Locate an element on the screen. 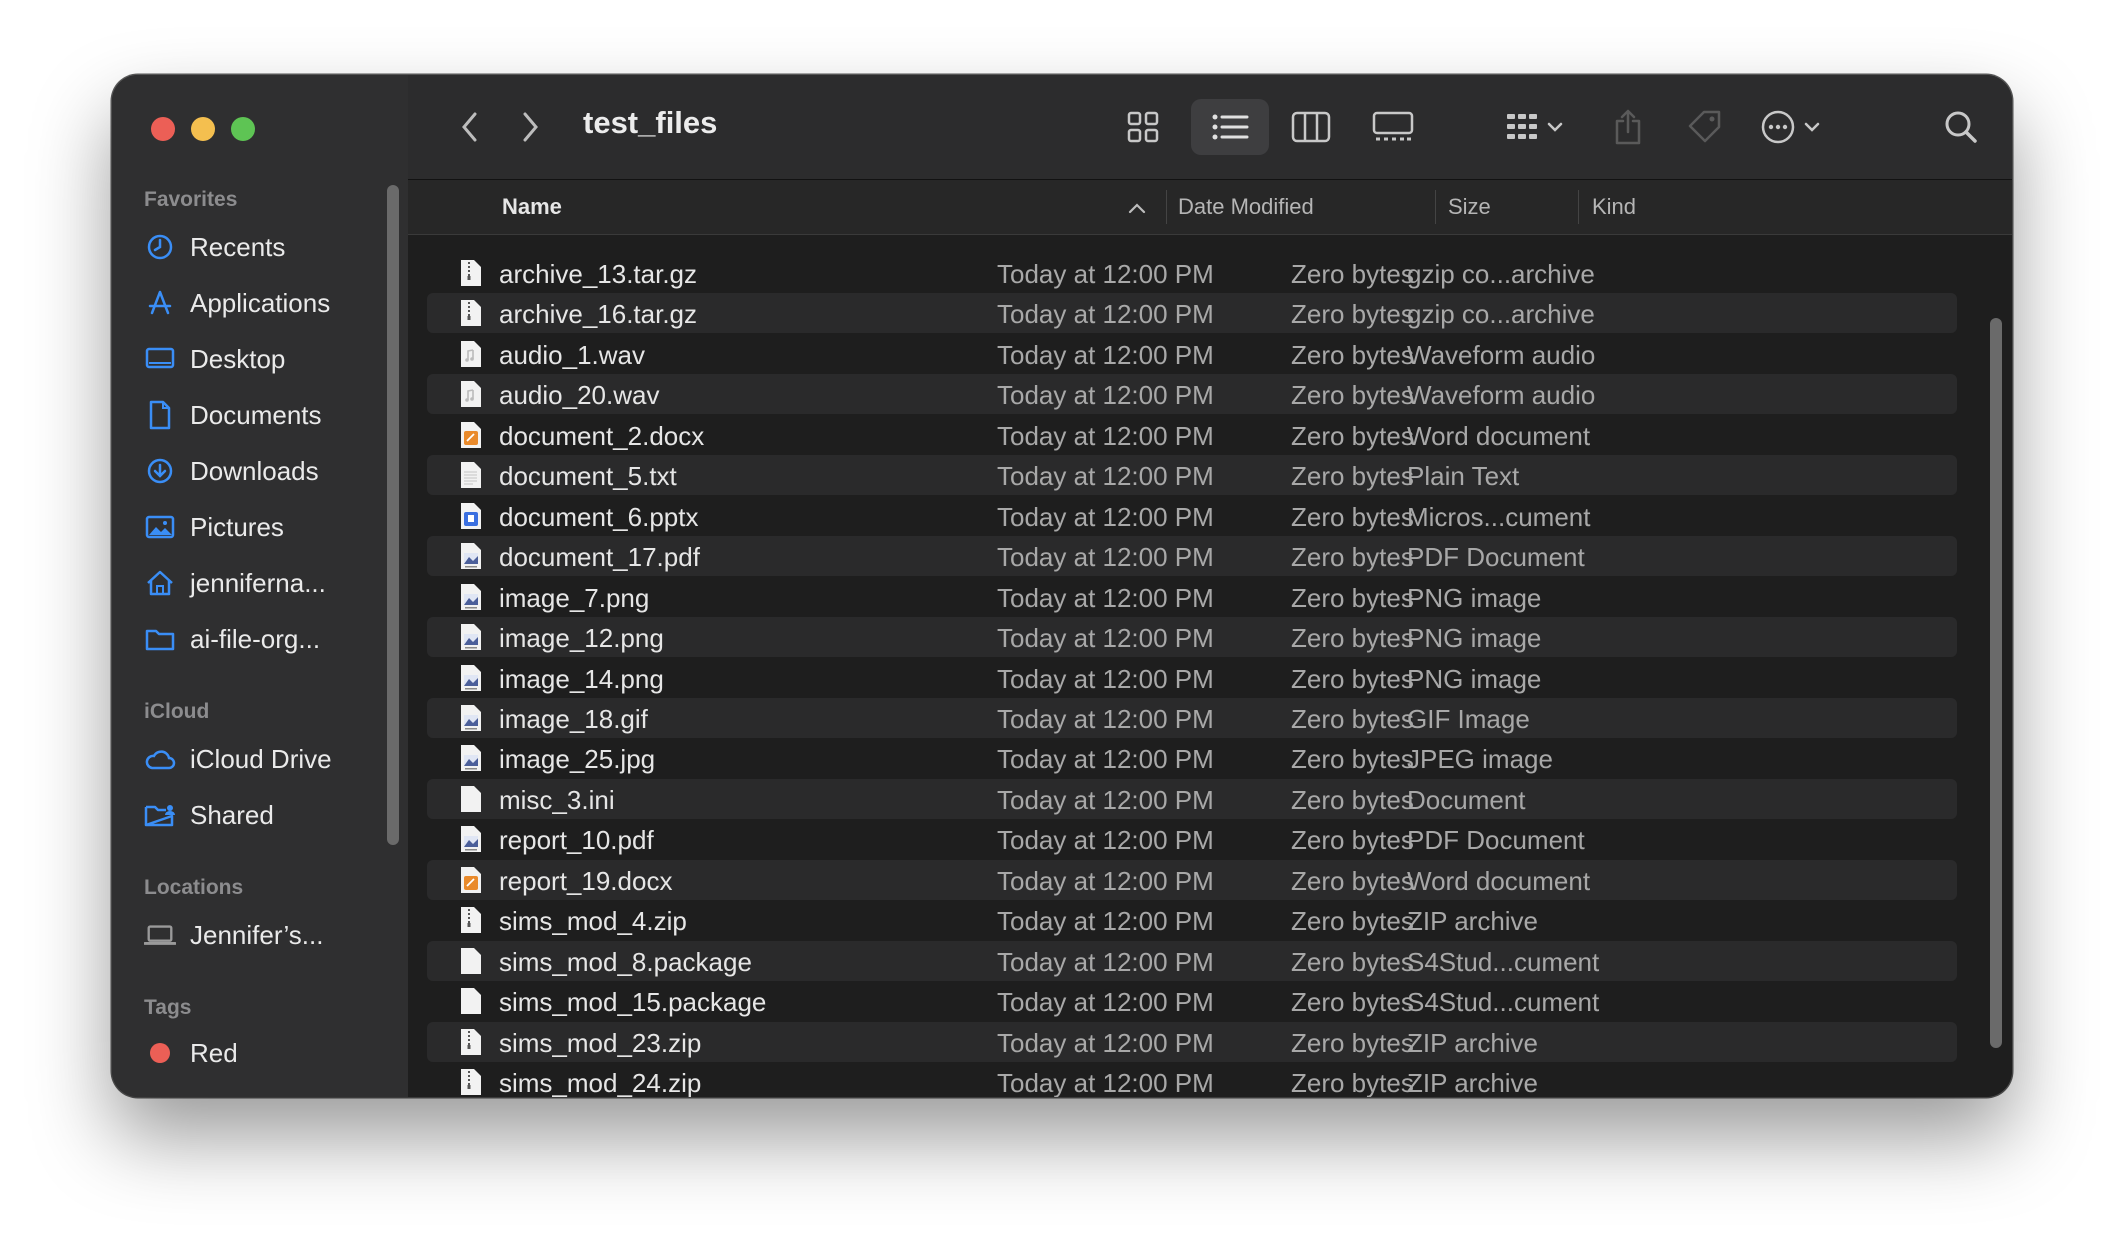  file-name: report_10.pdf is located at coordinates (576, 840).